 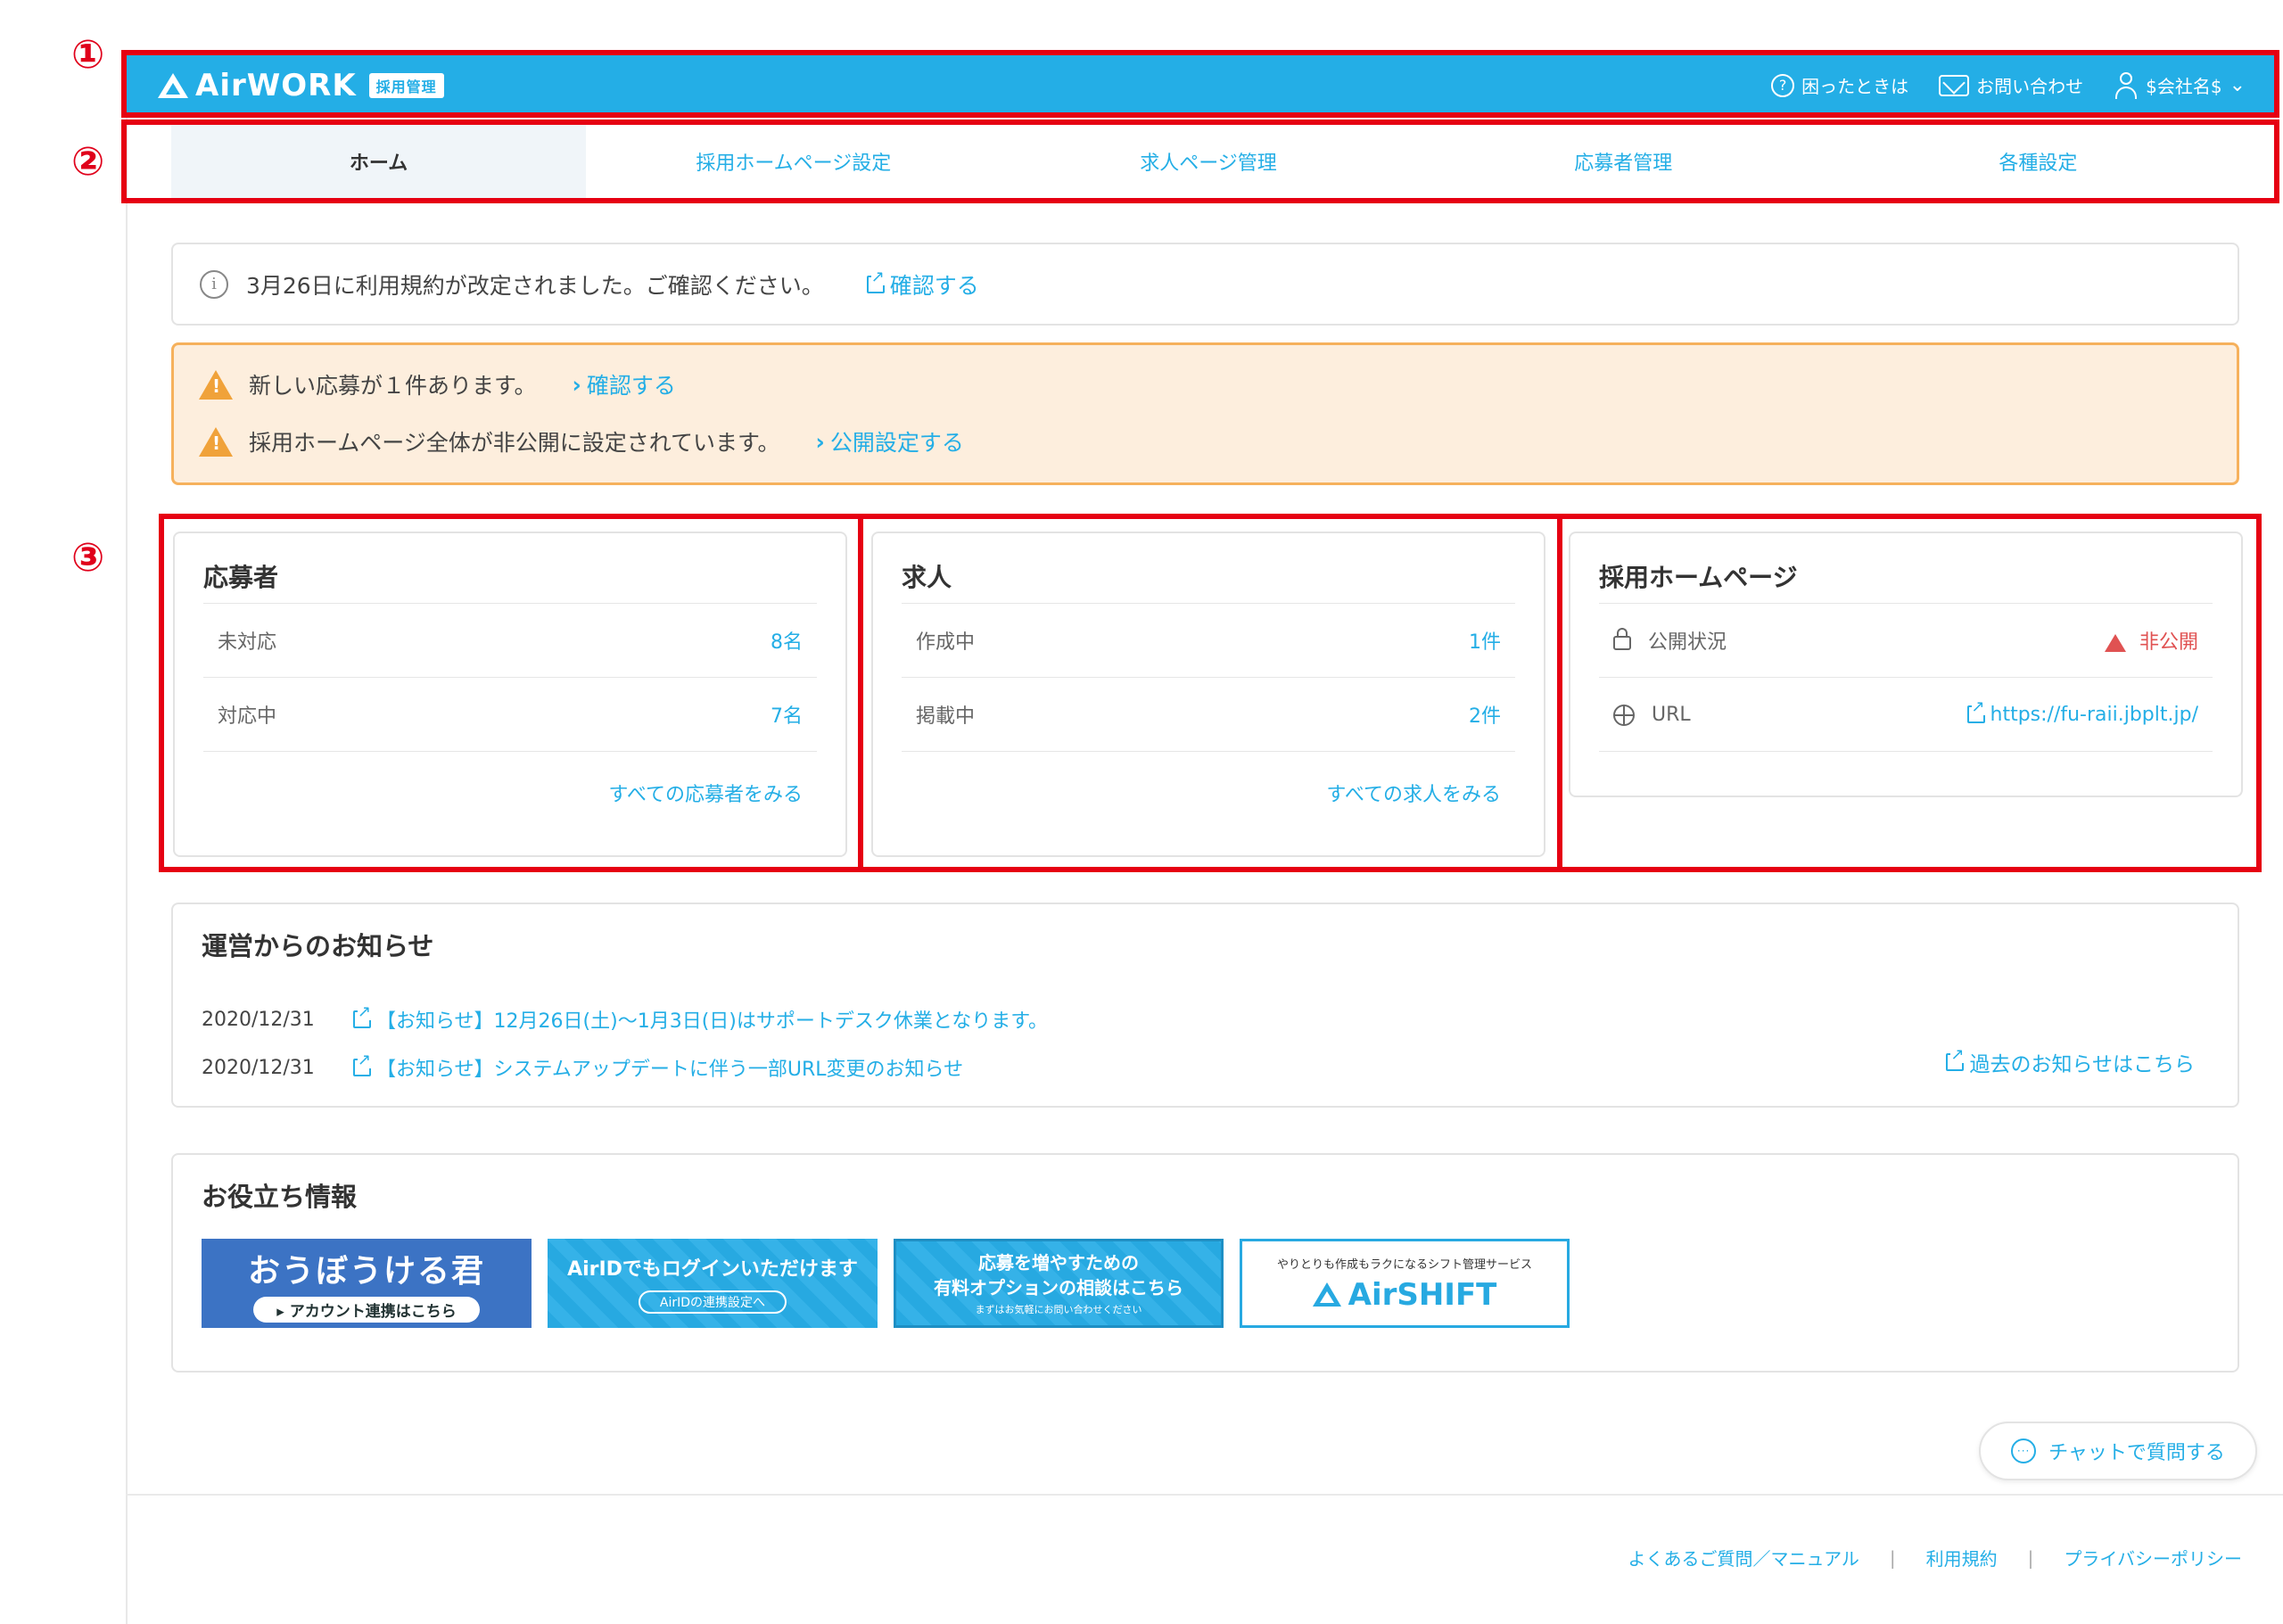 I want to click on publish-settings-label: 公開設定する, so click(x=896, y=443).